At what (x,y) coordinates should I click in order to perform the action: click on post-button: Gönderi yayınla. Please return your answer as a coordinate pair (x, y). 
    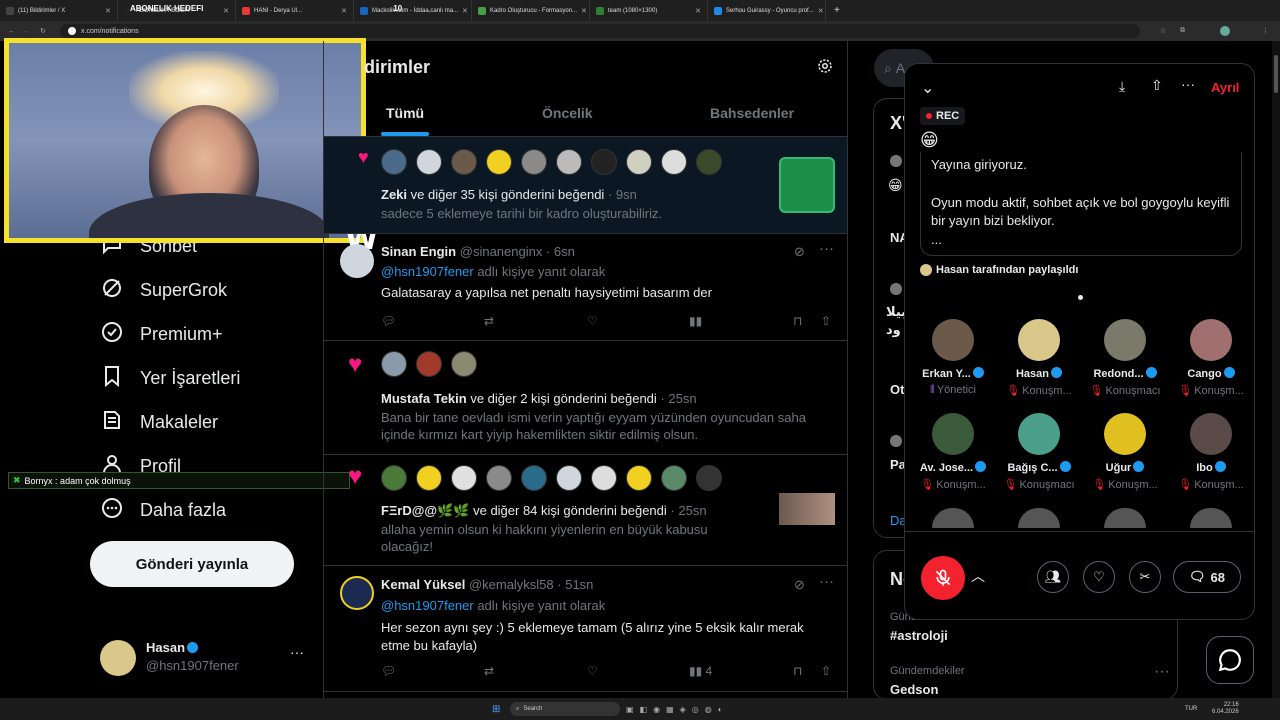
    Looking at the image, I should click on (192, 564).